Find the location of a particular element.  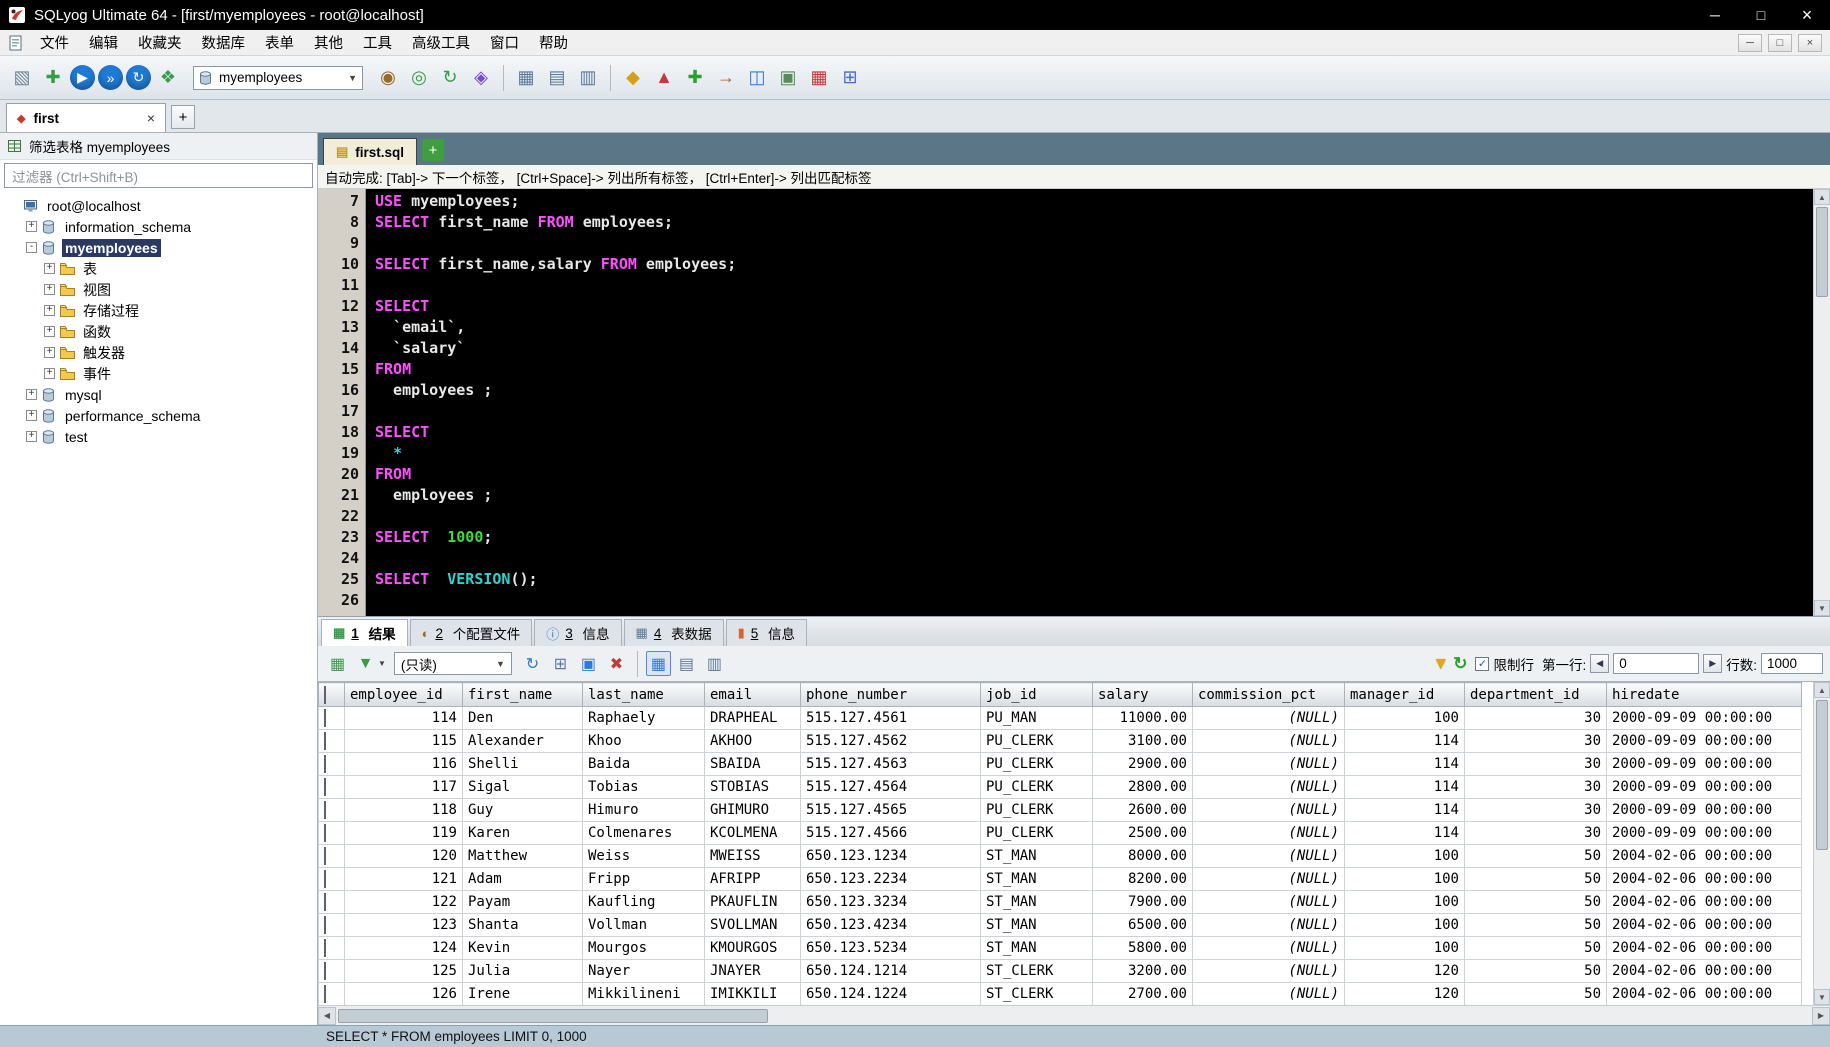

column-header-hiredate: hiredate is located at coordinates (1704, 694).